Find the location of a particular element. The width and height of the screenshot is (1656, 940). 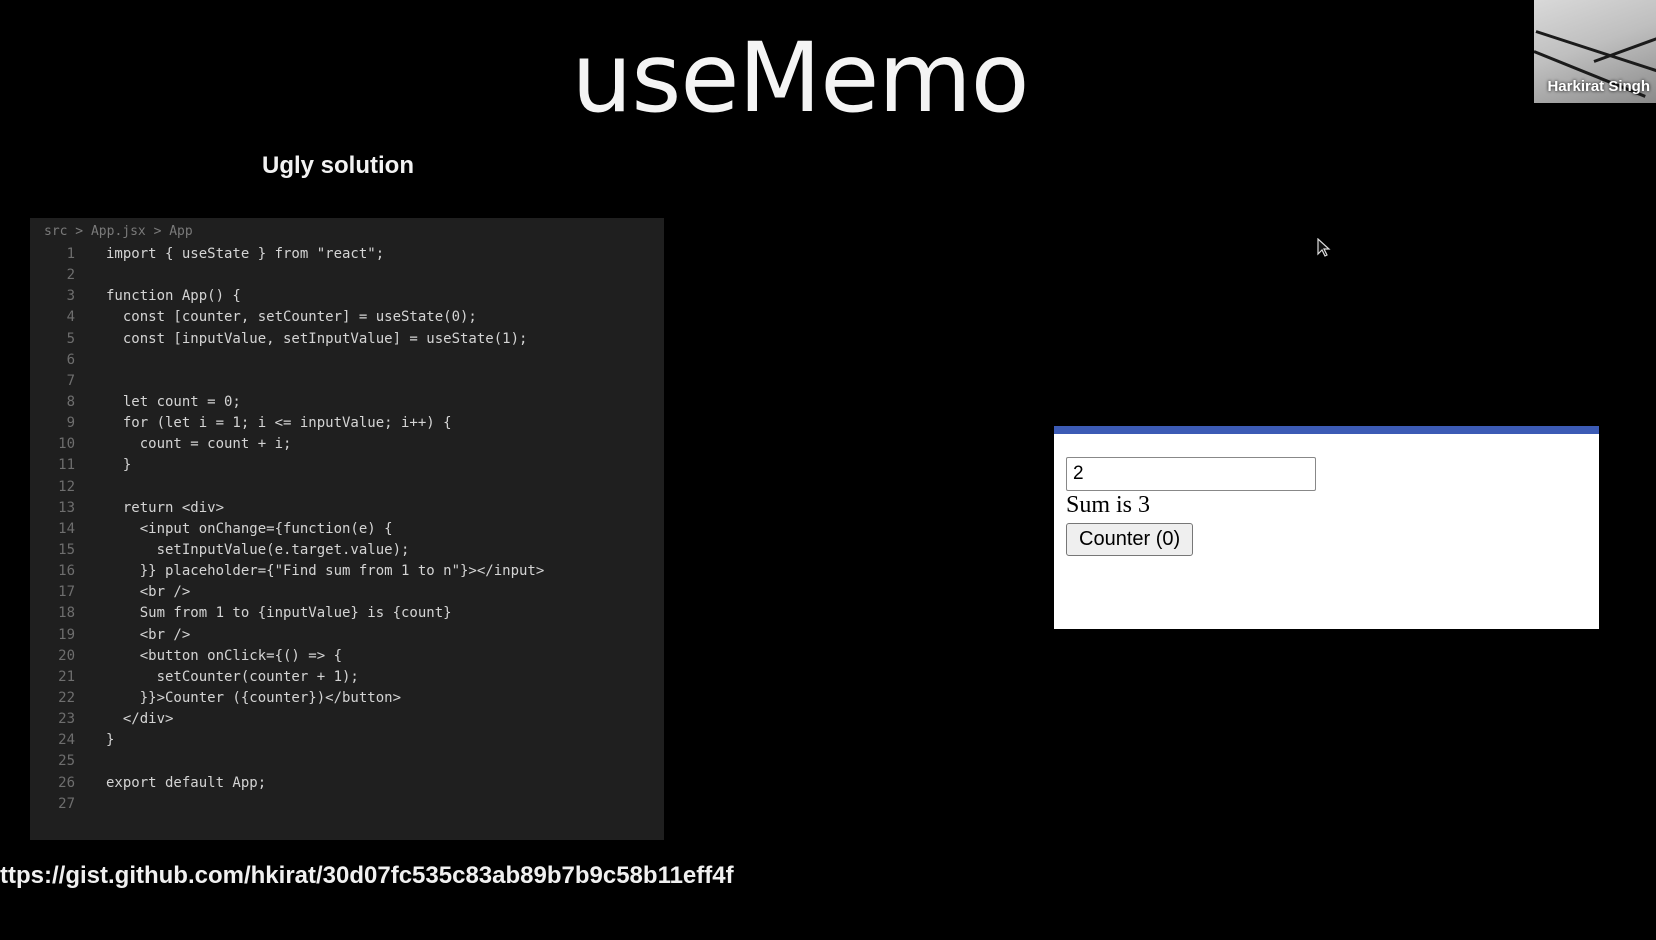

editor-breadcrumb: src > App.jsx > App is located at coordinates (118, 231).